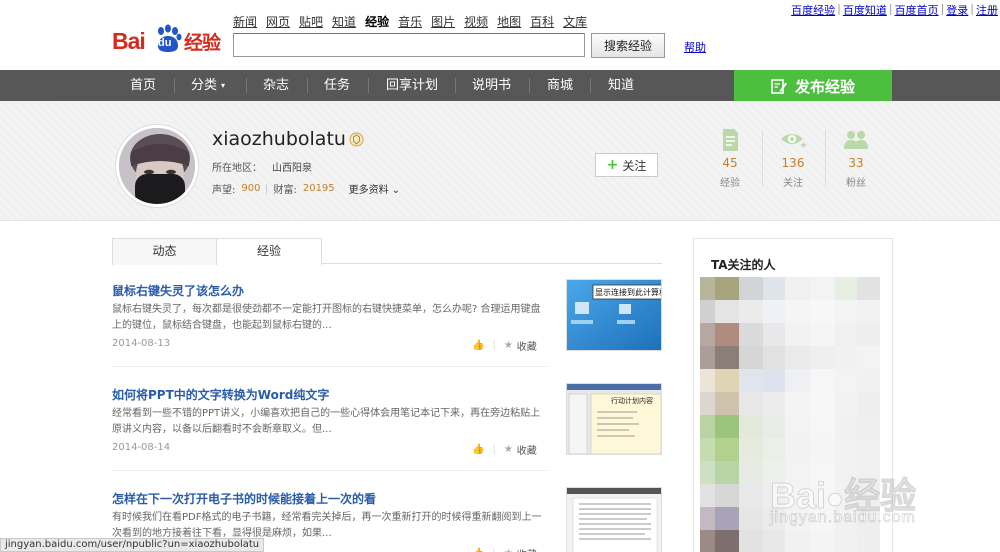 This screenshot has width=1000, height=552. Describe the element at coordinates (628, 45) in the screenshot. I see `search-button: 搜索经验` at that location.